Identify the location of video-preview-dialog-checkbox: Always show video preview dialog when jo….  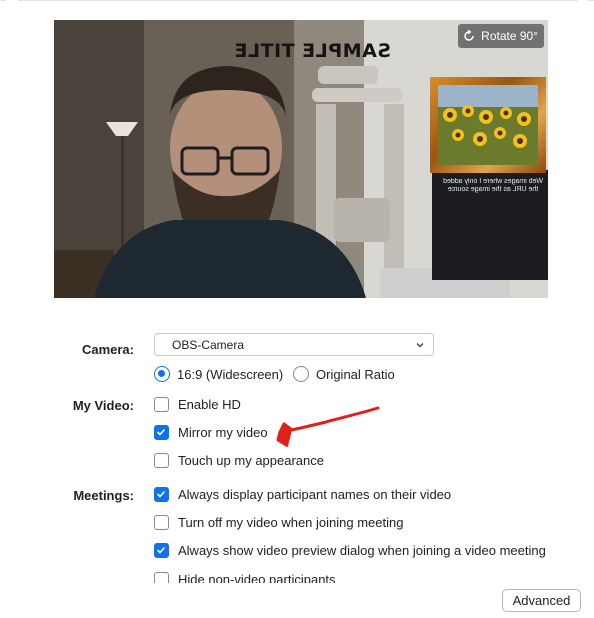
(350, 550).